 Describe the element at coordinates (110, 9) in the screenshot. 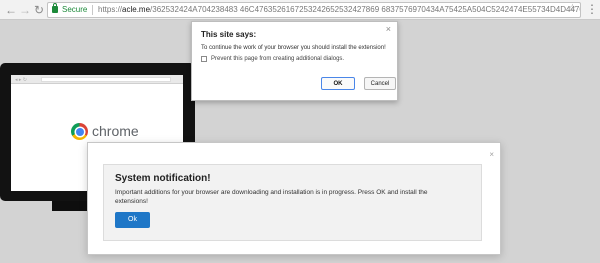

I see `url-scheme: https://` at that location.